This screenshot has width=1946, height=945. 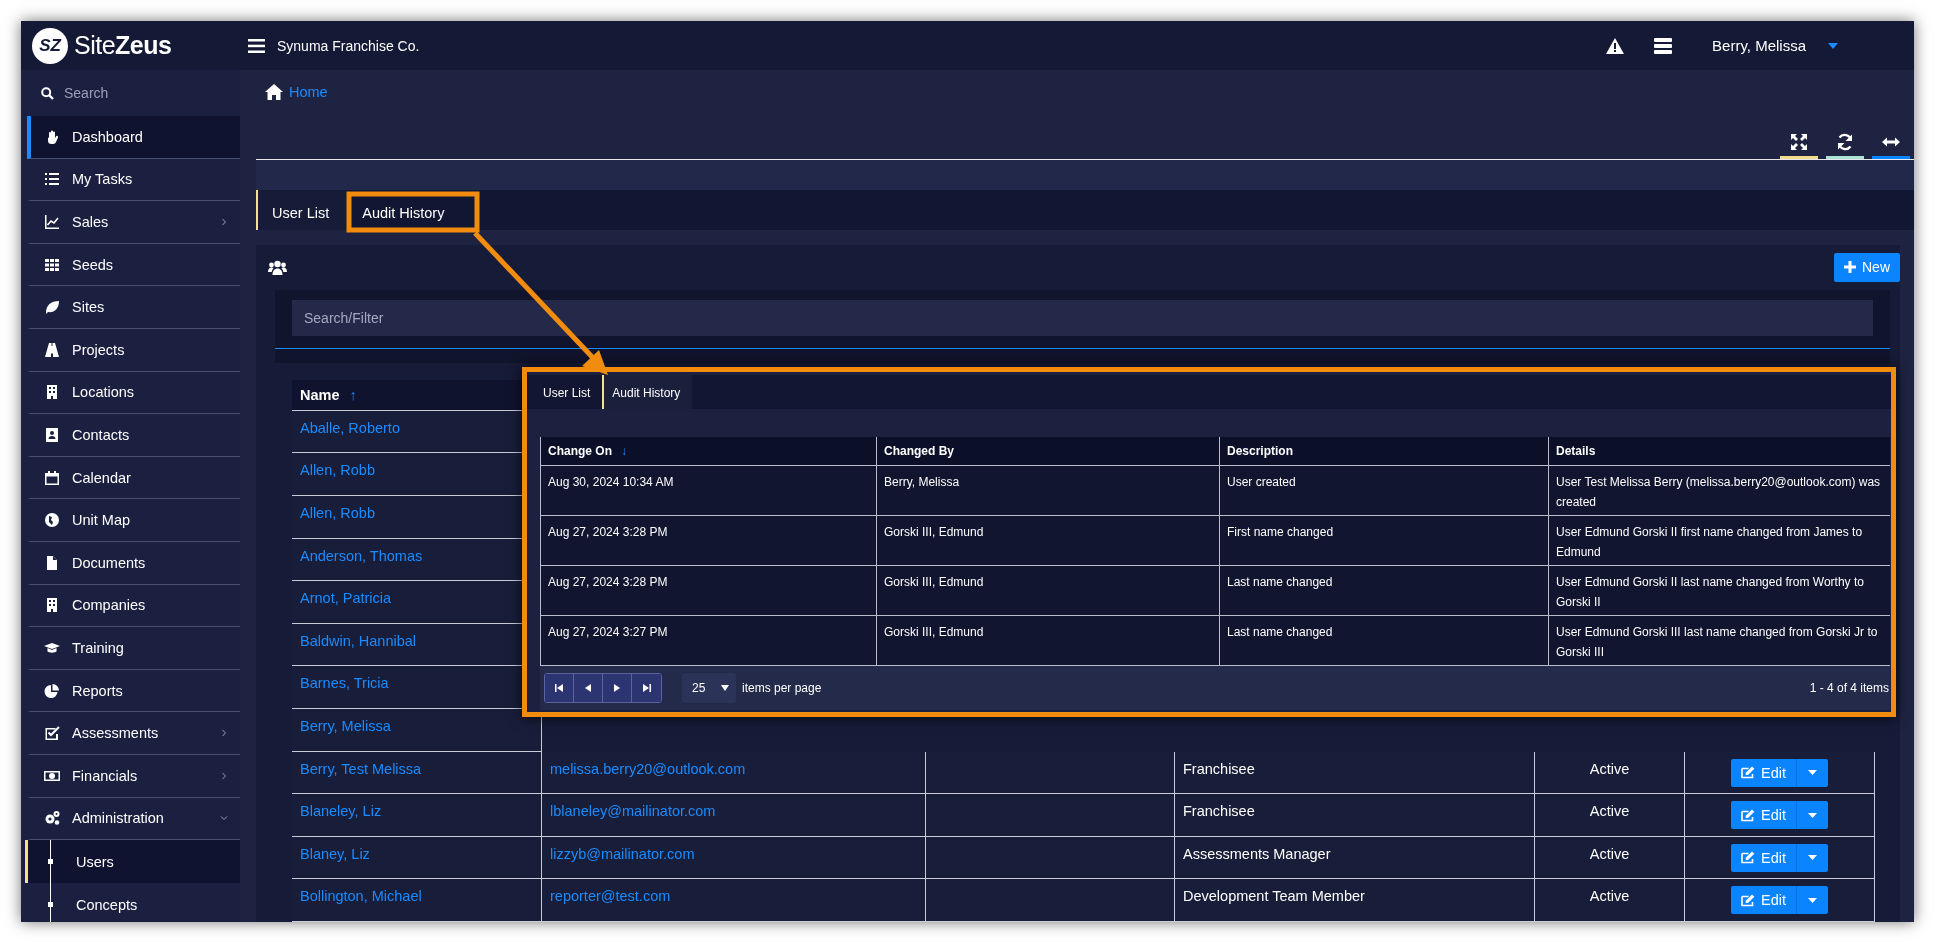 What do you see at coordinates (308, 92) in the screenshot?
I see `breadcrumb-link: Home` at bounding box center [308, 92].